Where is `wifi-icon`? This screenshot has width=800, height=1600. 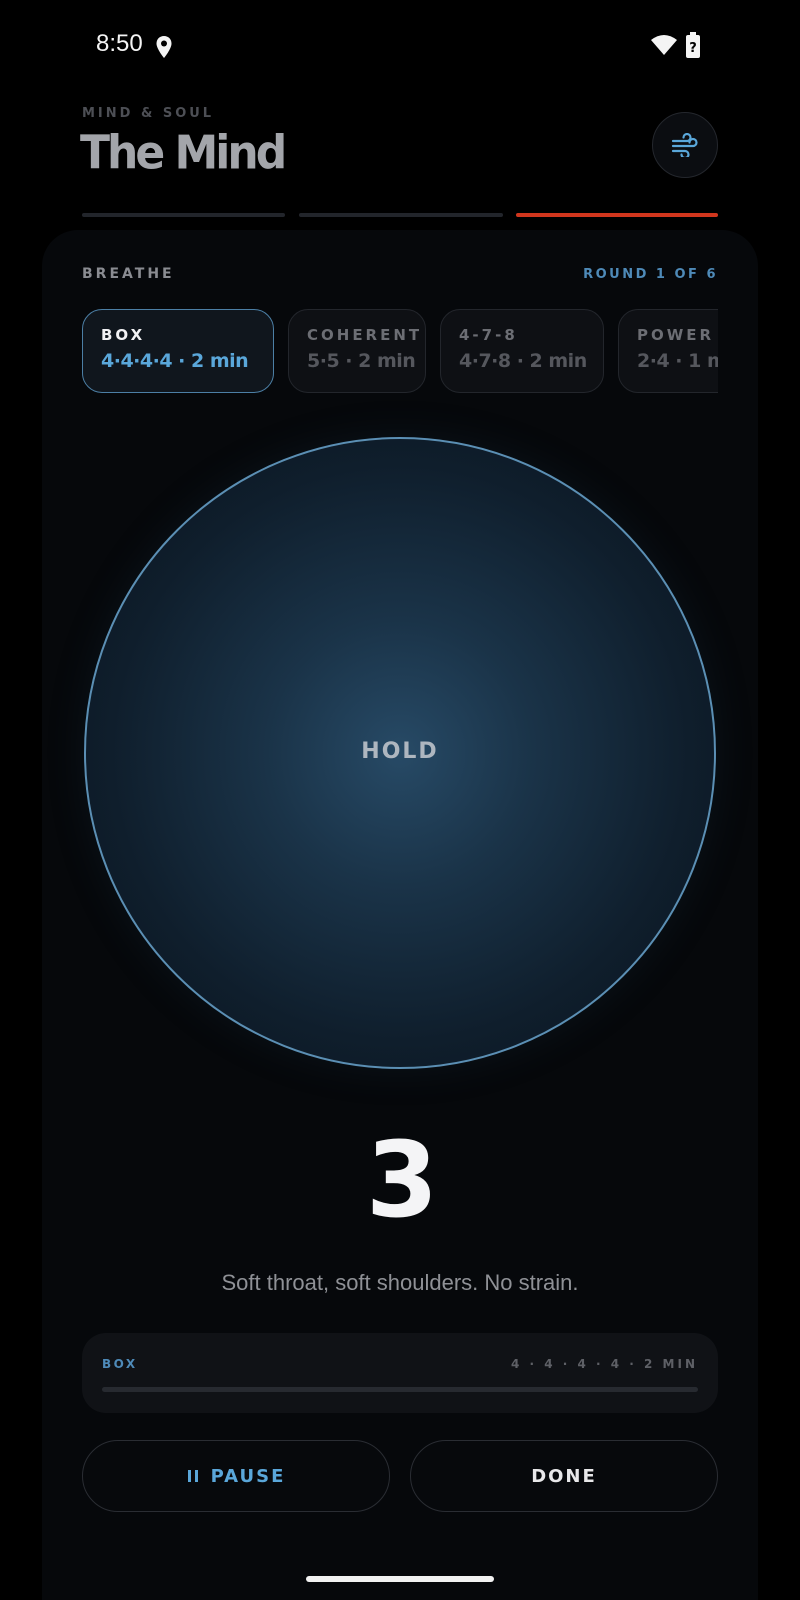
wifi-icon is located at coordinates (664, 45).